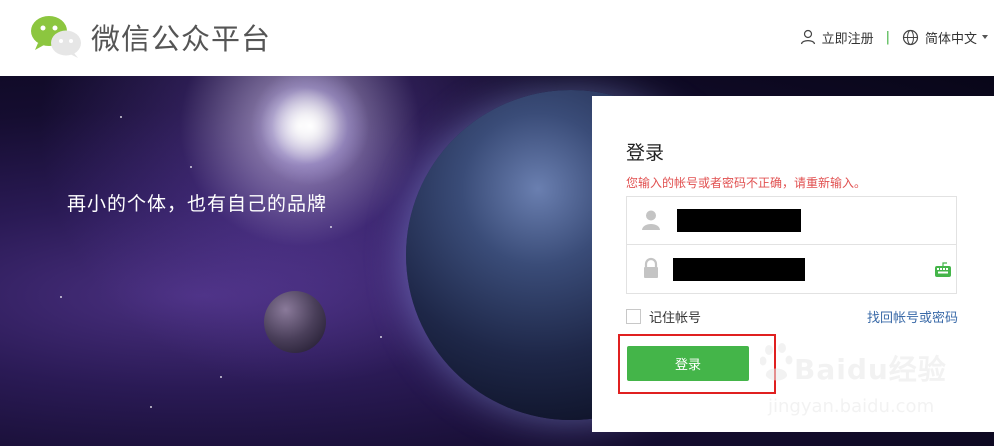  I want to click on username-field, so click(791, 221).